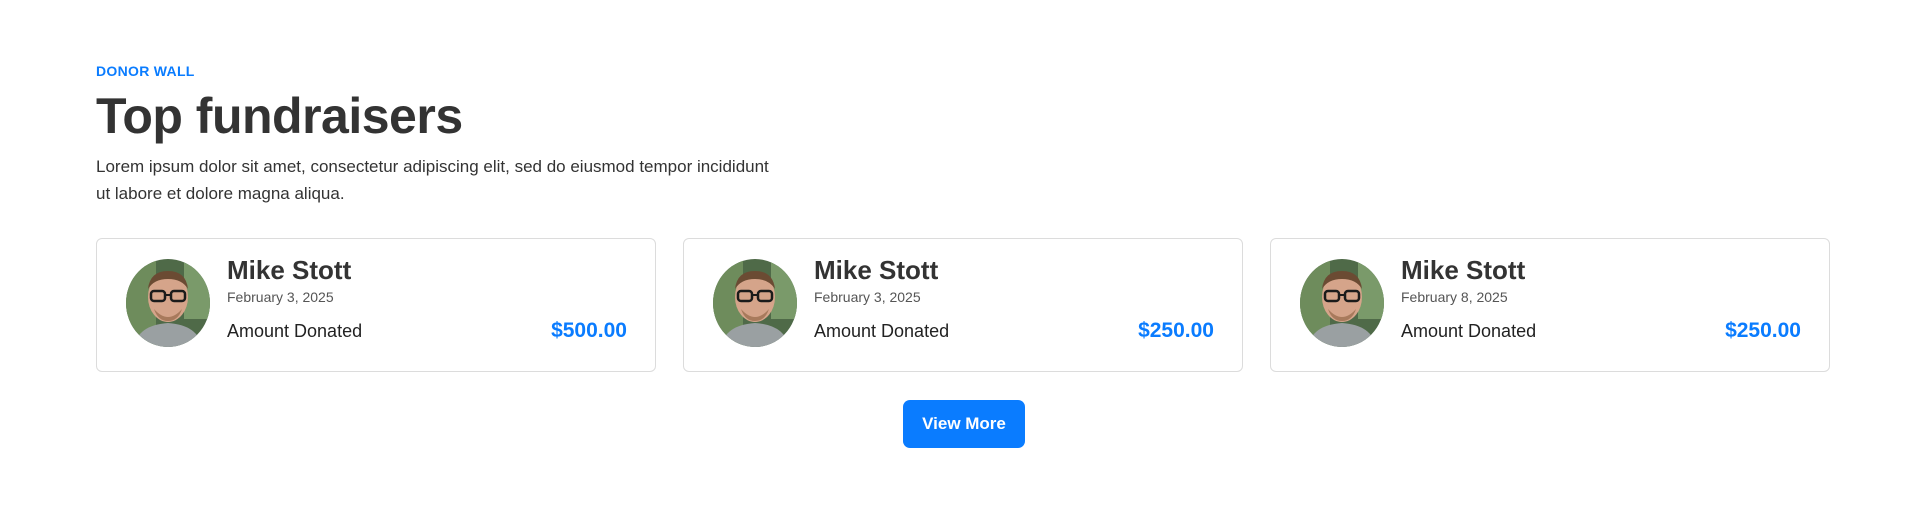 The width and height of the screenshot is (1920, 519). Describe the element at coordinates (1454, 297) in the screenshot. I see `donation-date: February 8, 2025` at that location.